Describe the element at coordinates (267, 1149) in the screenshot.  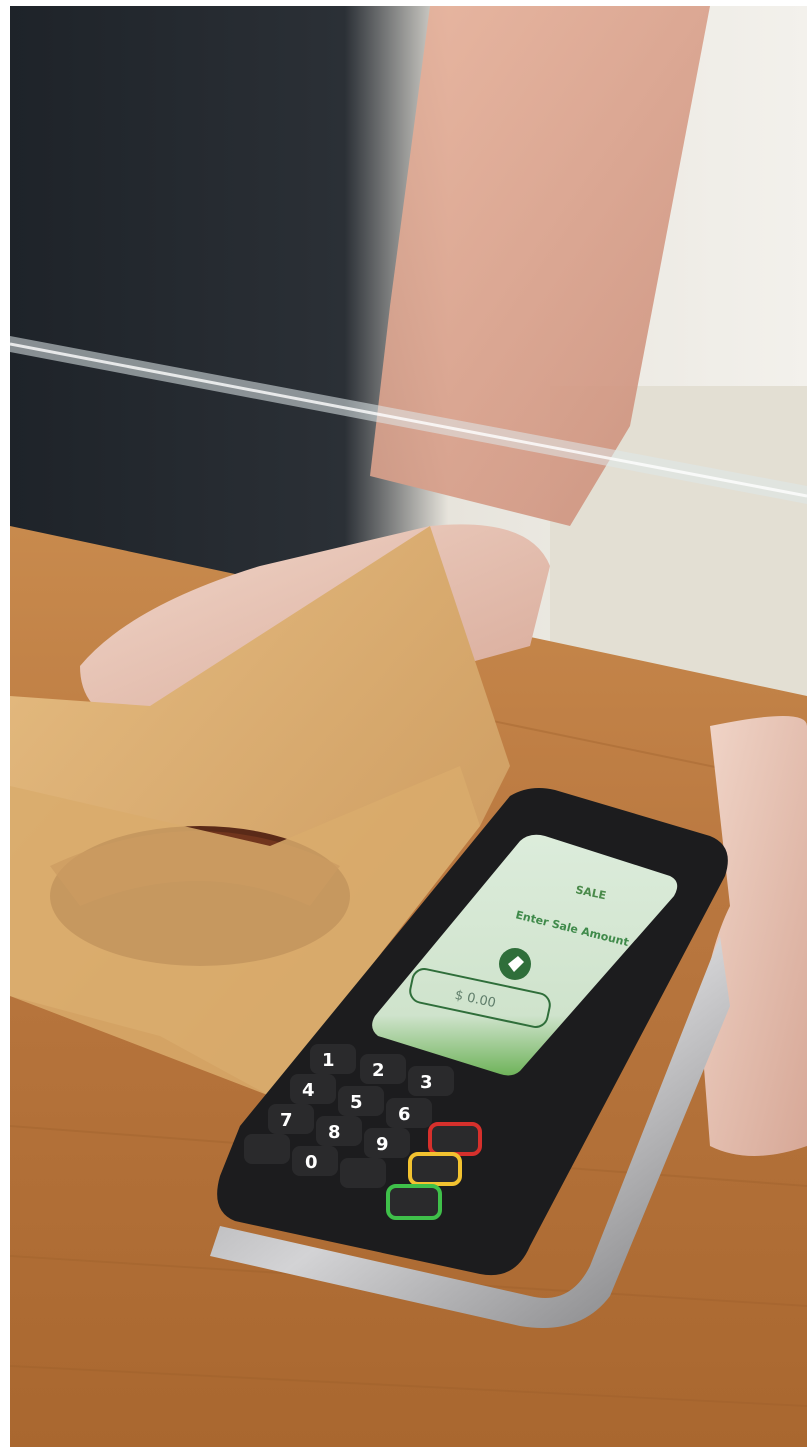
I see `key-star` at that location.